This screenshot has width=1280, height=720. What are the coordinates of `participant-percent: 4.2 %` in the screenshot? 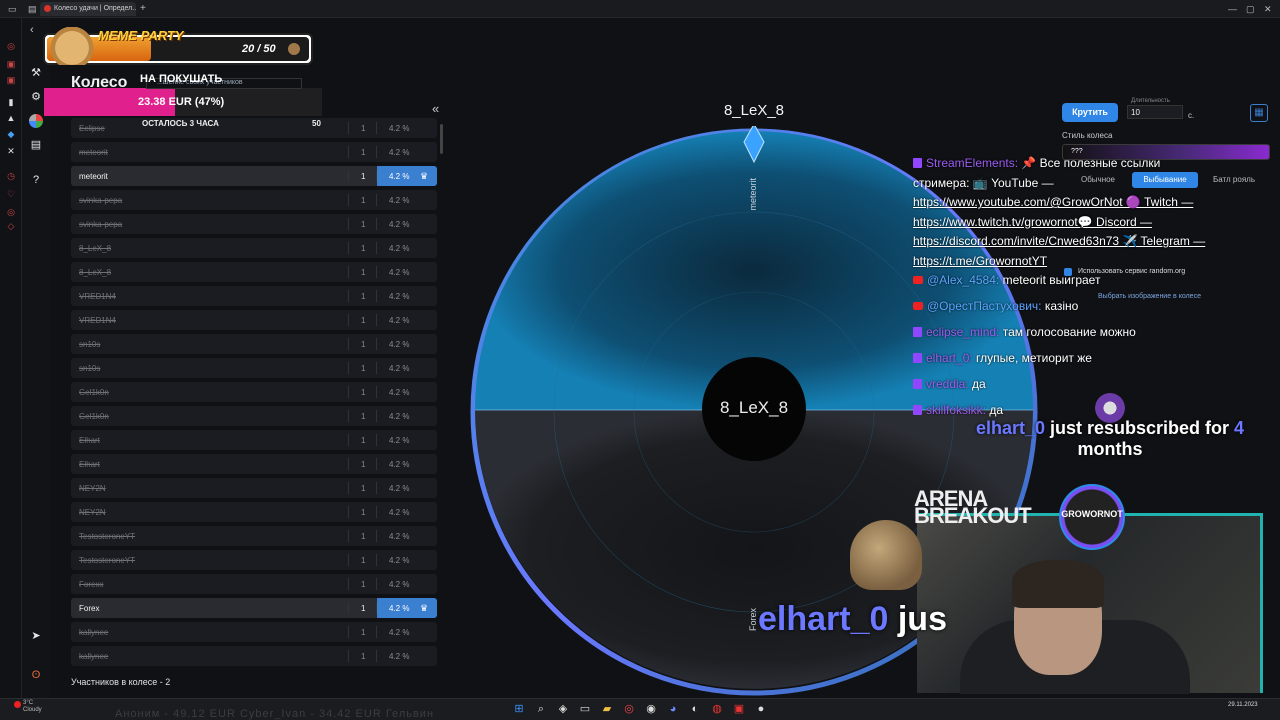 It's located at (399, 248).